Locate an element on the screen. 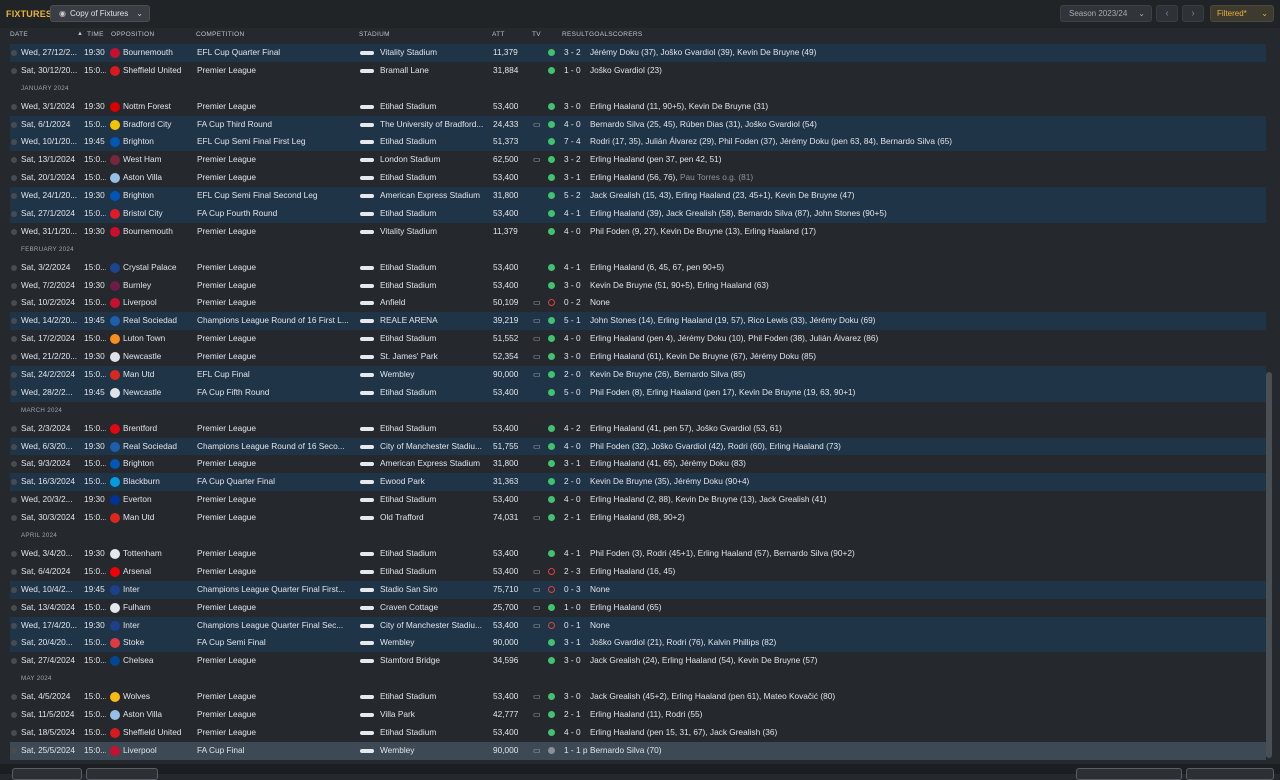 The width and height of the screenshot is (1280, 780). stadium-name: Wembley is located at coordinates (436, 375).